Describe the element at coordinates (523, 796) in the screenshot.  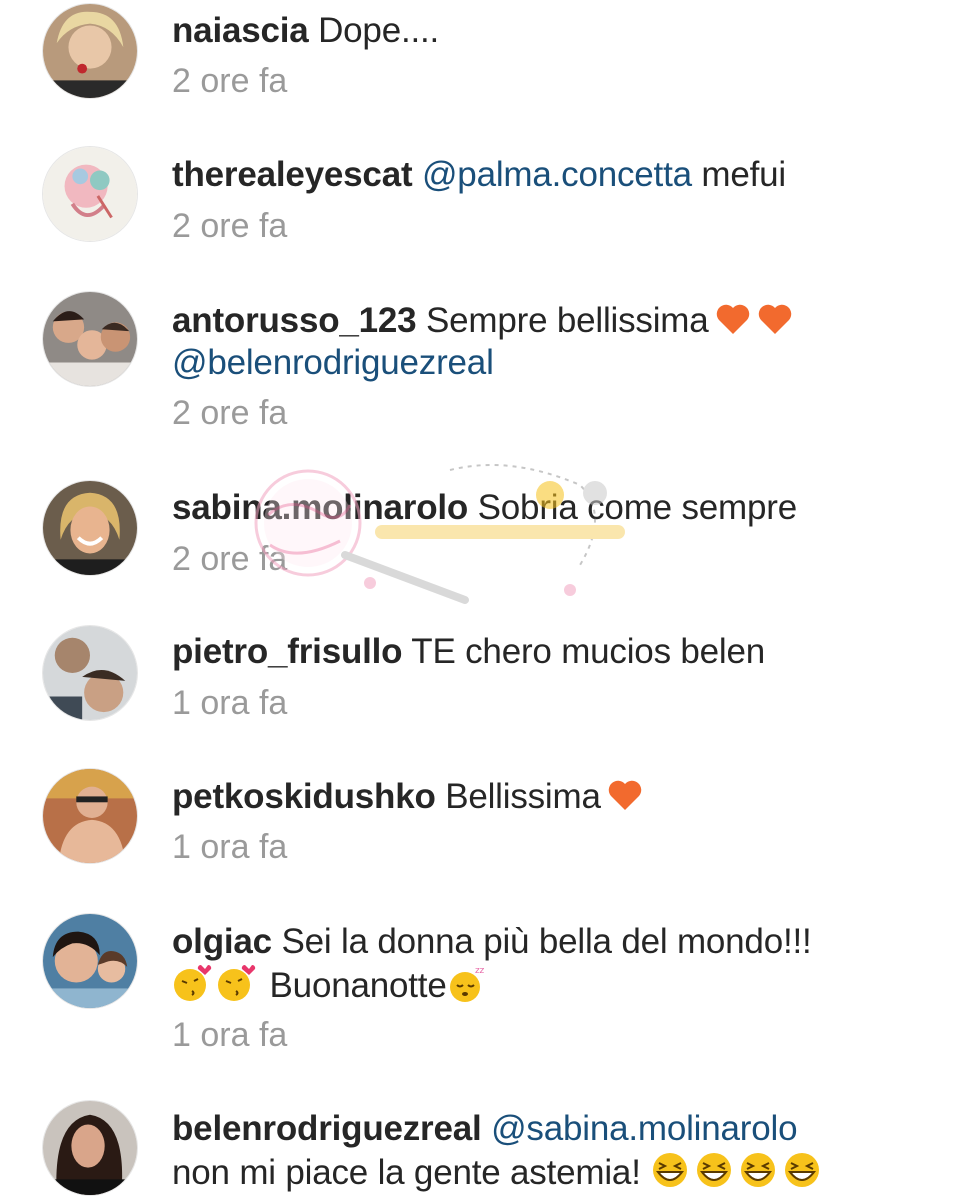
I see `comment-text: Bellissima` at that location.